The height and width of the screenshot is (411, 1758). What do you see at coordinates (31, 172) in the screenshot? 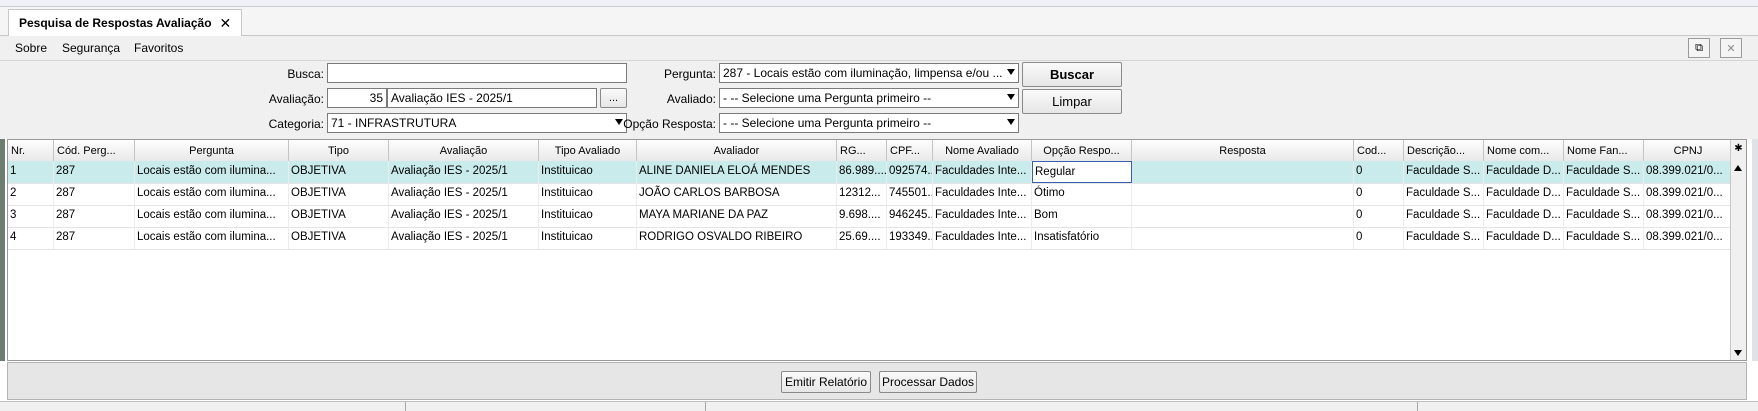
I see `cell-nr: 1` at bounding box center [31, 172].